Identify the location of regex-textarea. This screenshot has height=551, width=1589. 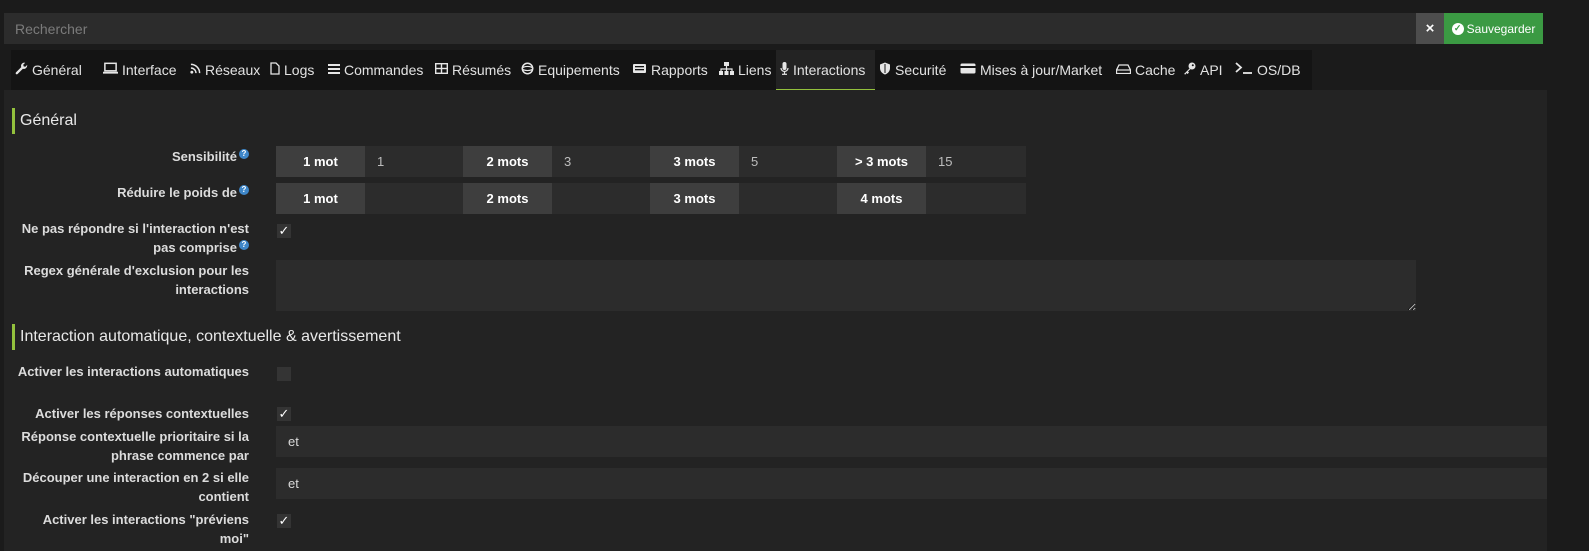
(846, 285).